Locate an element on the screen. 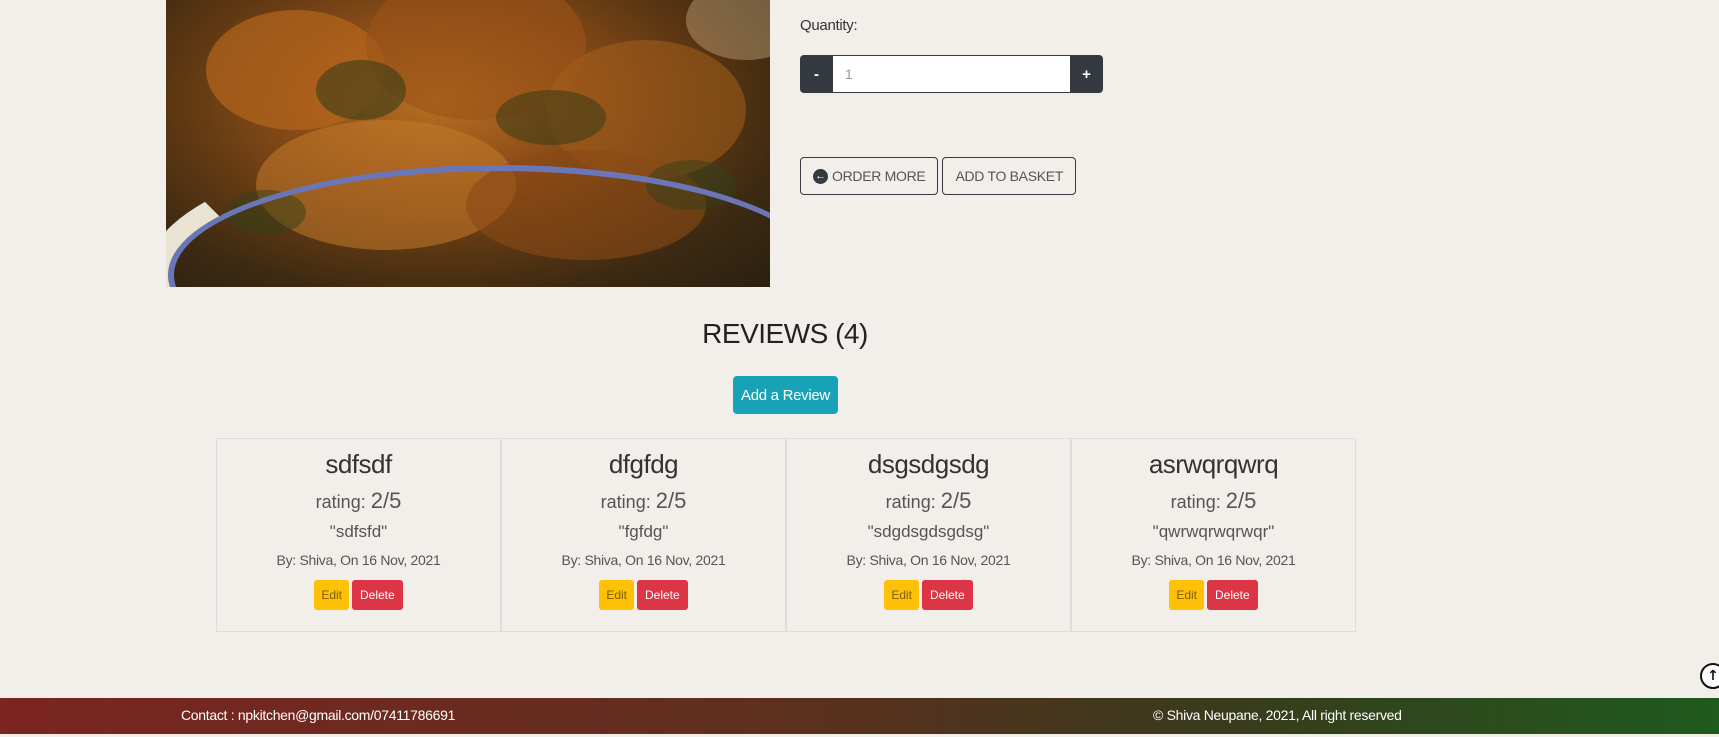 The height and width of the screenshot is (737, 1719). reviews-heading: REVIEWS (4) is located at coordinates (785, 333).